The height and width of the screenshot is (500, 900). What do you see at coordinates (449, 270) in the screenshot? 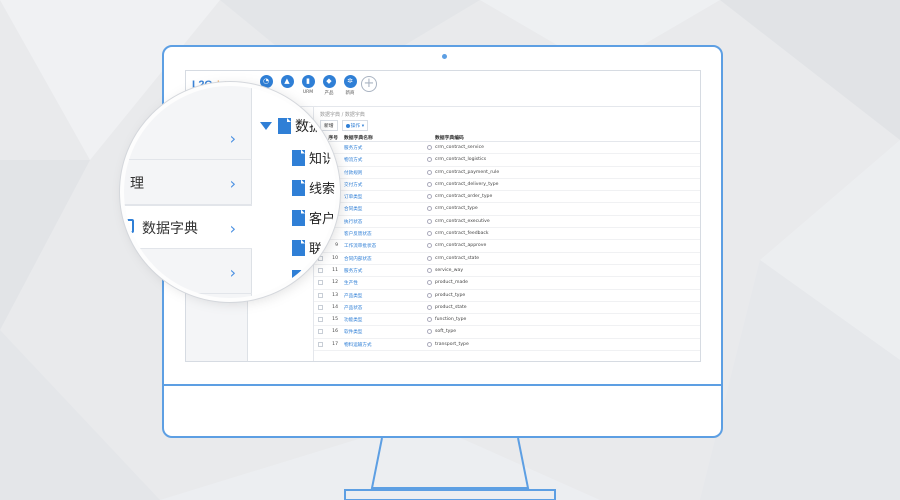
I see `row-code: service_way` at bounding box center [449, 270].